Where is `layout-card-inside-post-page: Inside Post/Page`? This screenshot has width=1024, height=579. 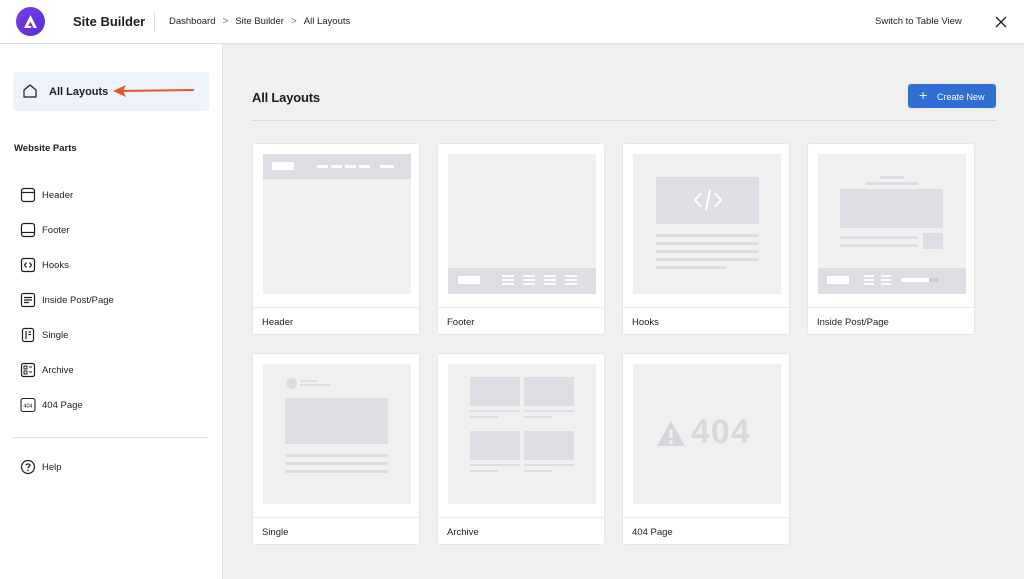 layout-card-inside-post-page: Inside Post/Page is located at coordinates (891, 239).